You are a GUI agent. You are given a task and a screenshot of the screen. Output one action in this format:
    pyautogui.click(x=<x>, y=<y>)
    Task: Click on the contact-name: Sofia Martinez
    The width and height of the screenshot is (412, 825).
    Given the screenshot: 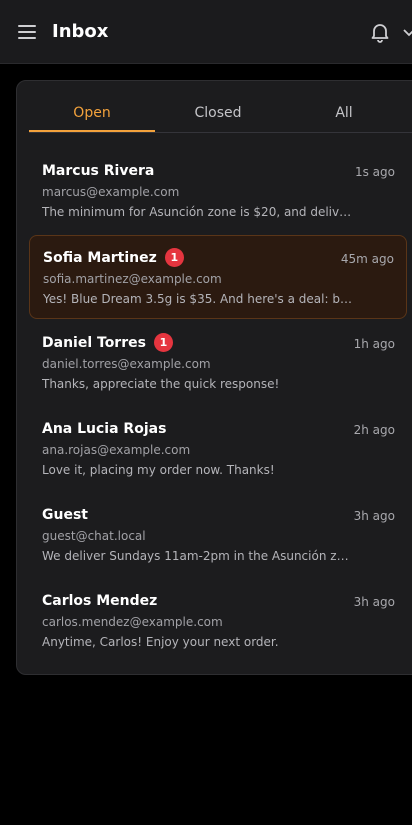 What is the action you would take?
    pyautogui.click(x=100, y=258)
    